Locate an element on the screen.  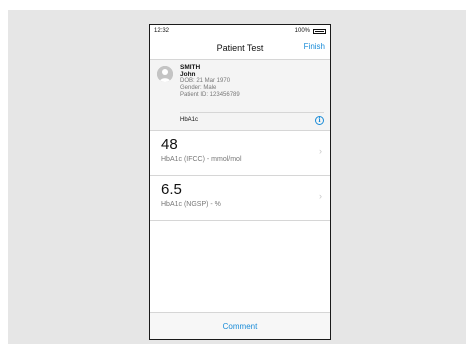
result-value: 48 is located at coordinates (169, 144).